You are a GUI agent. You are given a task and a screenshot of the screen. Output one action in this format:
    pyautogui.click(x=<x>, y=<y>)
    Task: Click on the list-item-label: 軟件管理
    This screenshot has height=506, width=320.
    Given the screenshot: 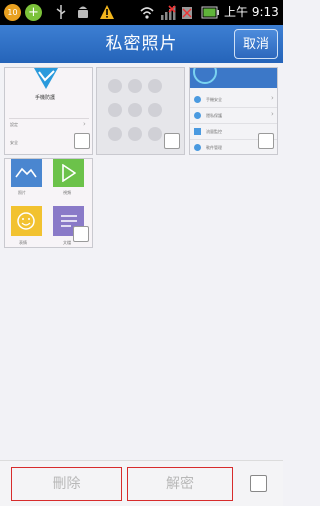 What is the action you would take?
    pyautogui.click(x=214, y=147)
    